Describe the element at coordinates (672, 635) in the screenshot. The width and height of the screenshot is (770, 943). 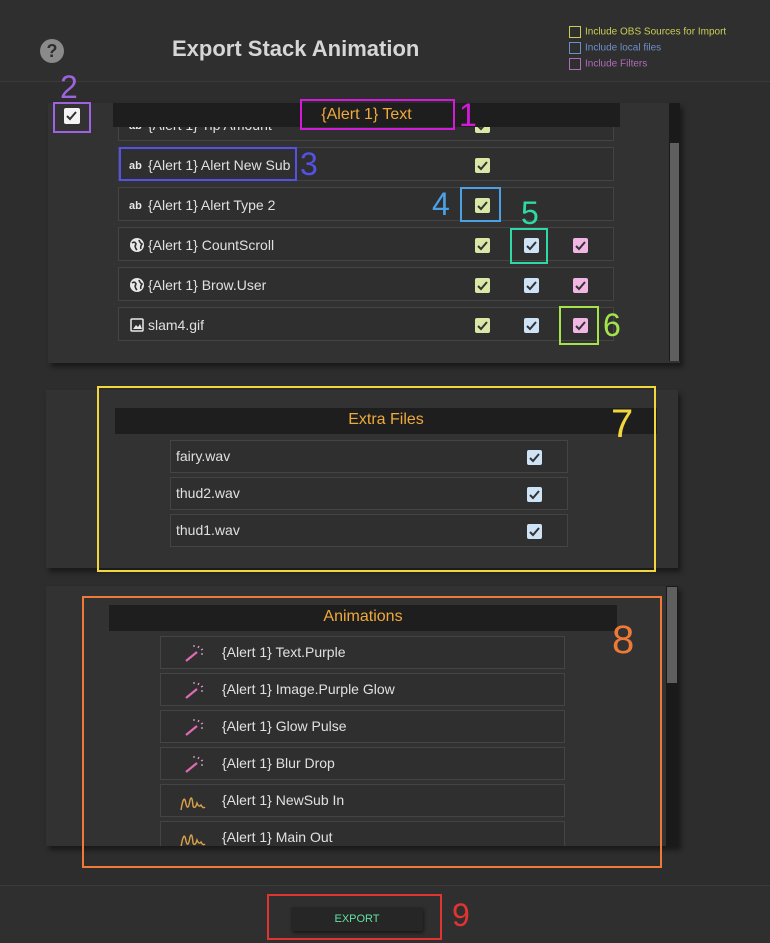
I see `animations-scrollbar-thumb` at that location.